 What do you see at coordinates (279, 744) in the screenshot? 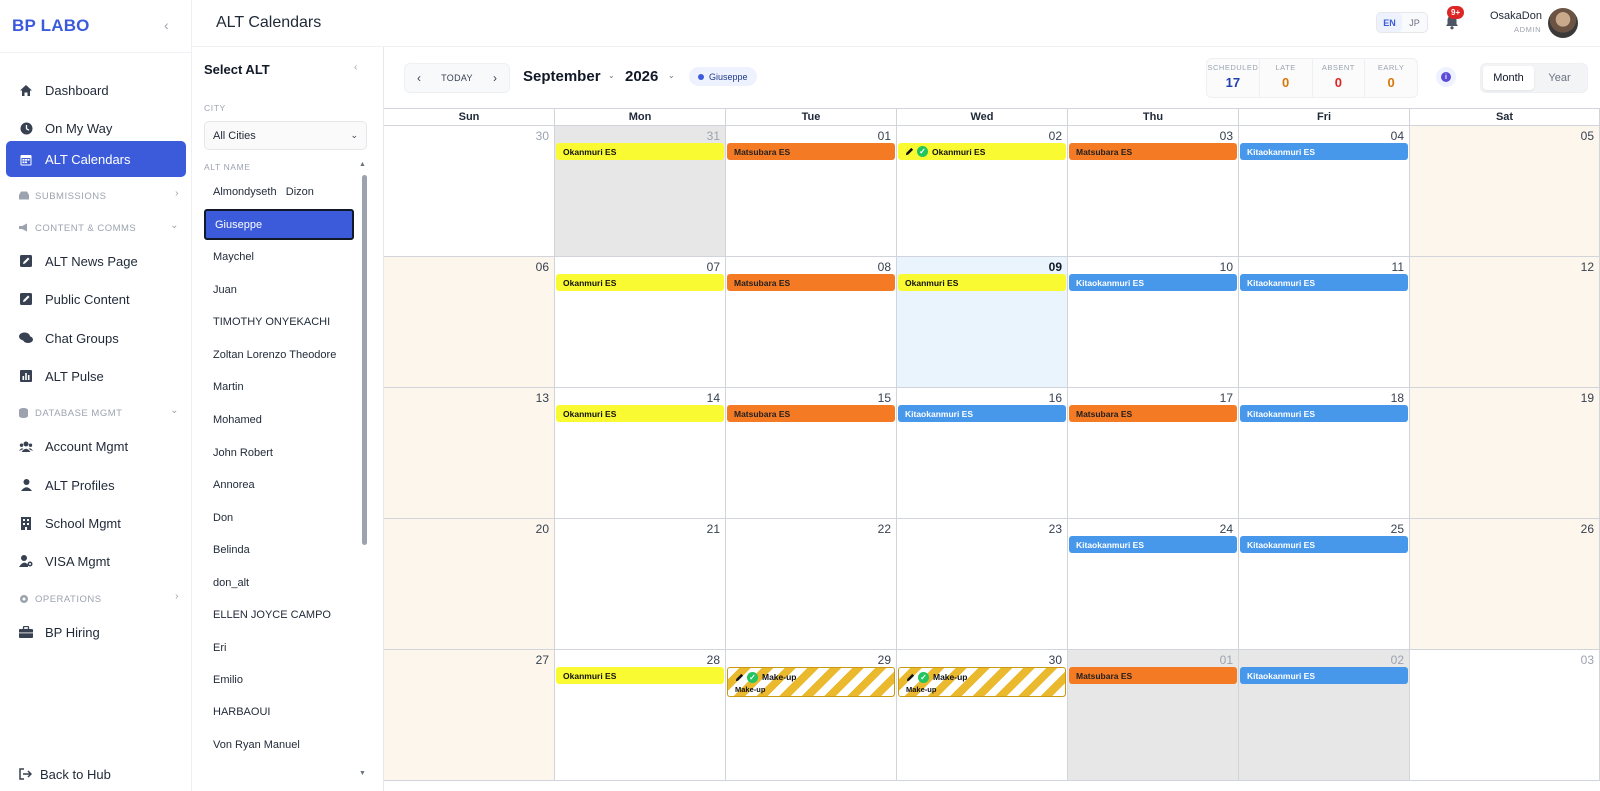
I see `list-item: Von Ryan Manuel` at bounding box center [279, 744].